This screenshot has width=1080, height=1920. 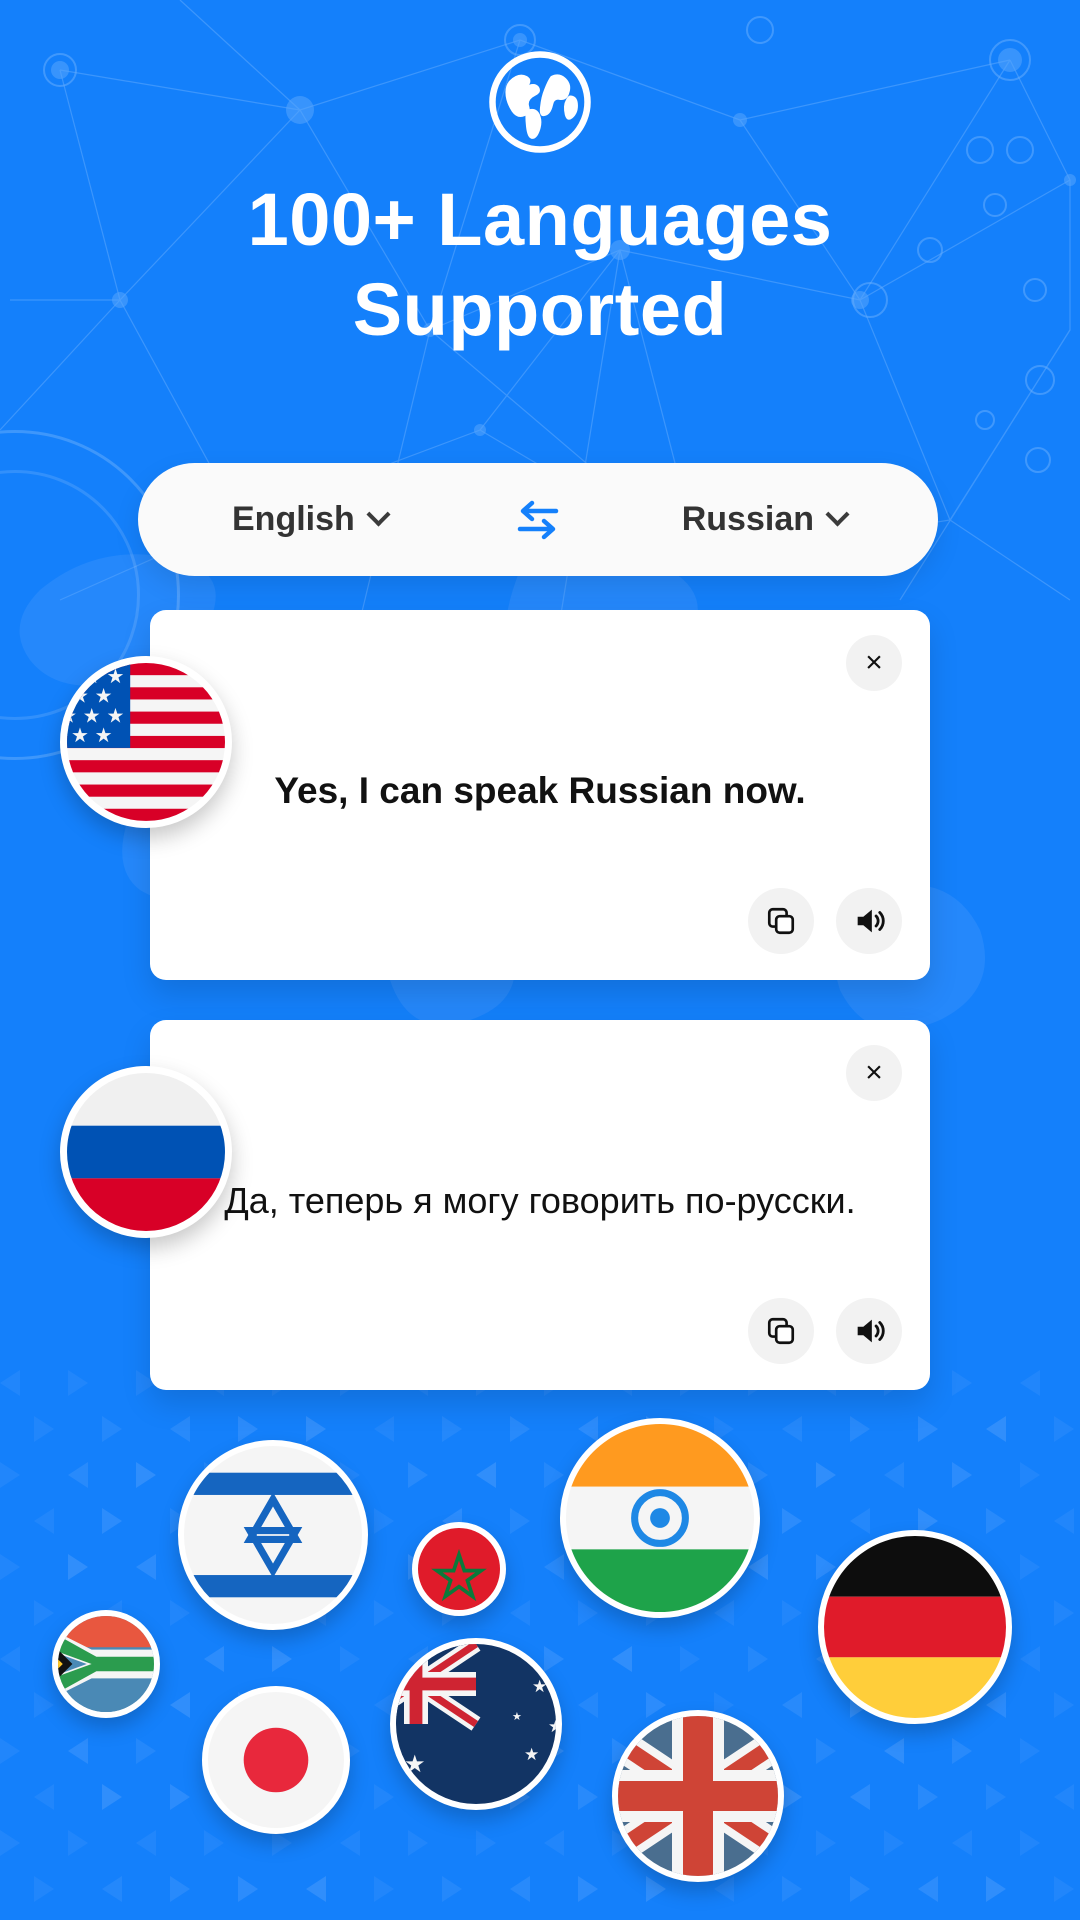 I want to click on target-language-dropdown: Russian, so click(x=765, y=519).